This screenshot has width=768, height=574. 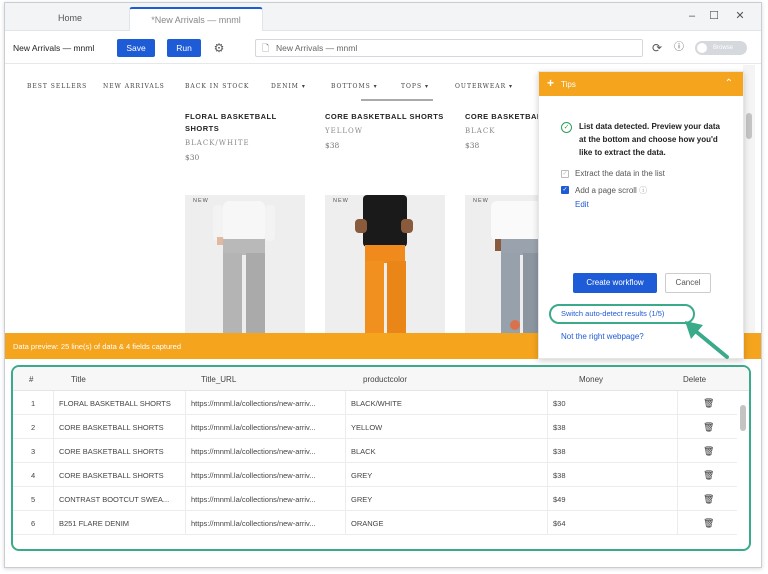 What do you see at coordinates (201, 201) in the screenshot?
I see `new-badge: NEW` at bounding box center [201, 201].